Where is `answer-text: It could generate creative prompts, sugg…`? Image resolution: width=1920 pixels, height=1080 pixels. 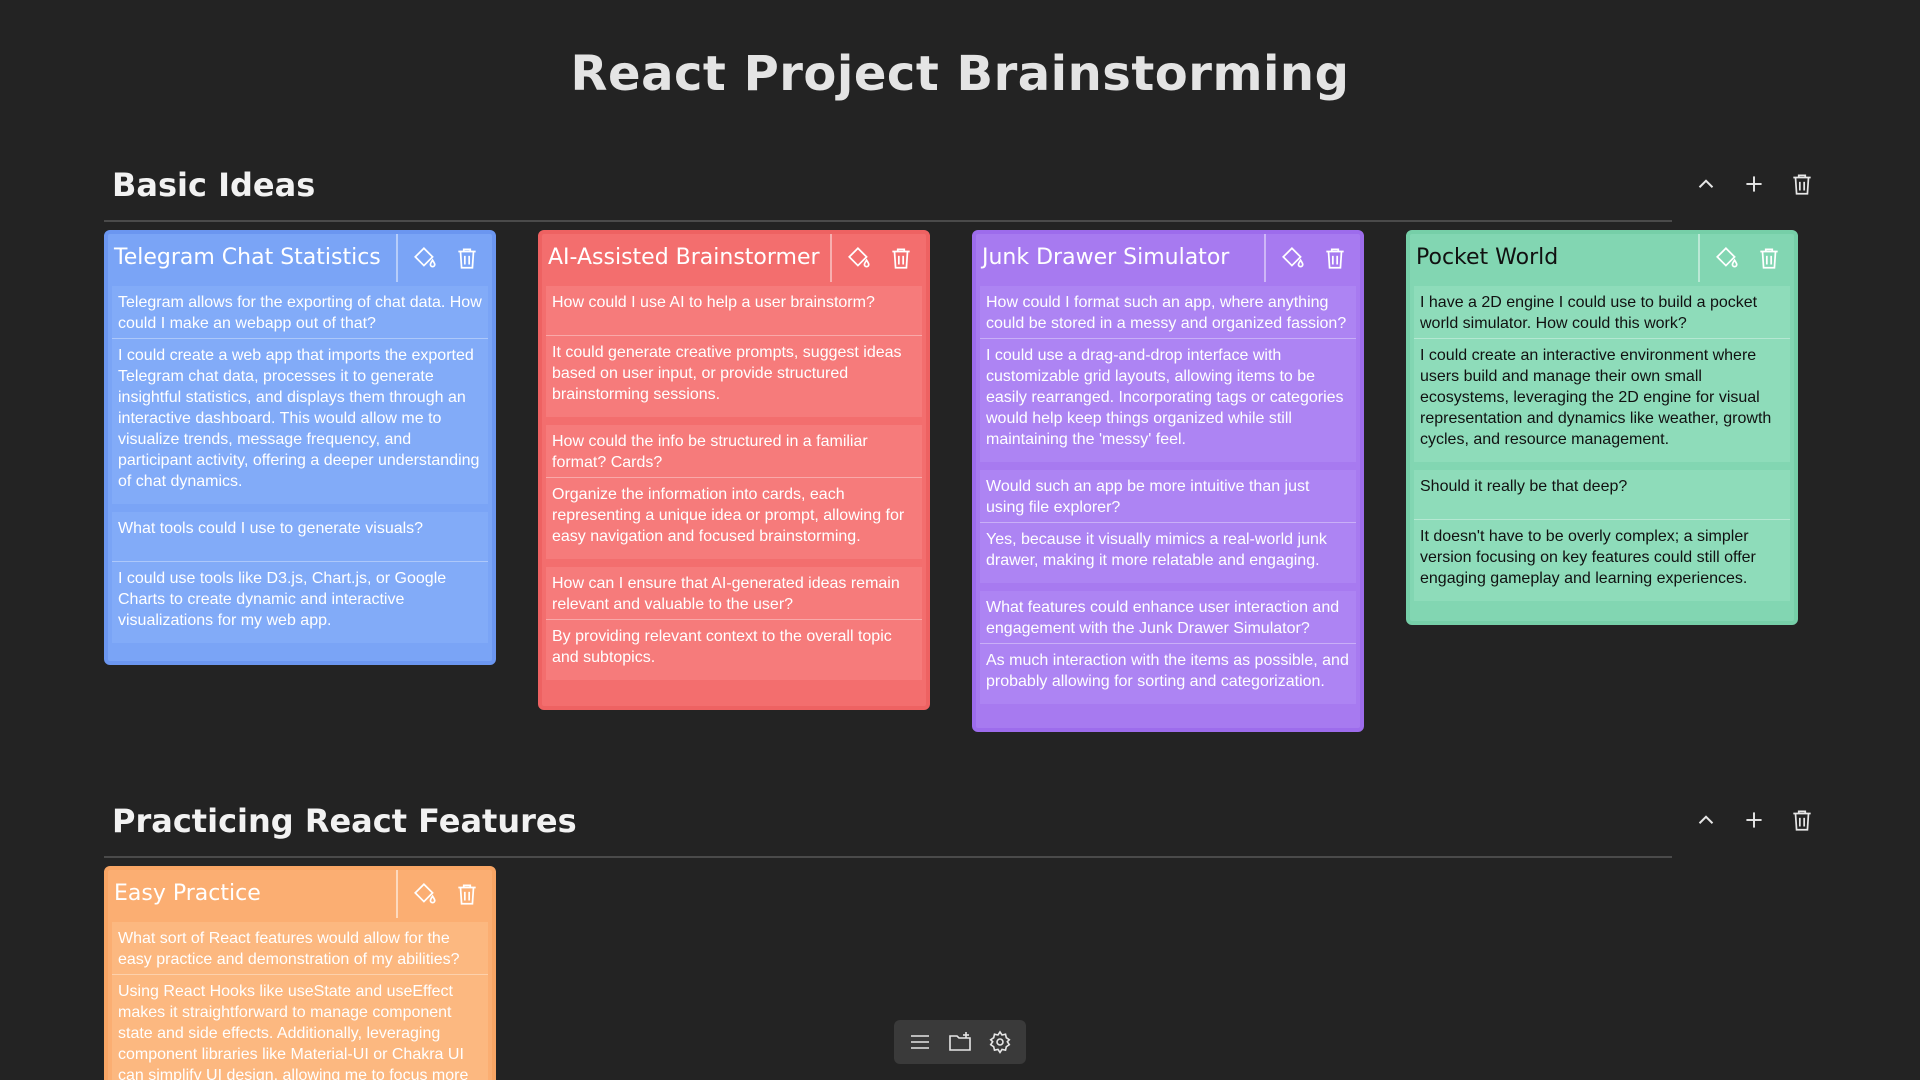 answer-text: It could generate creative prompts, sugg… is located at coordinates (734, 376).